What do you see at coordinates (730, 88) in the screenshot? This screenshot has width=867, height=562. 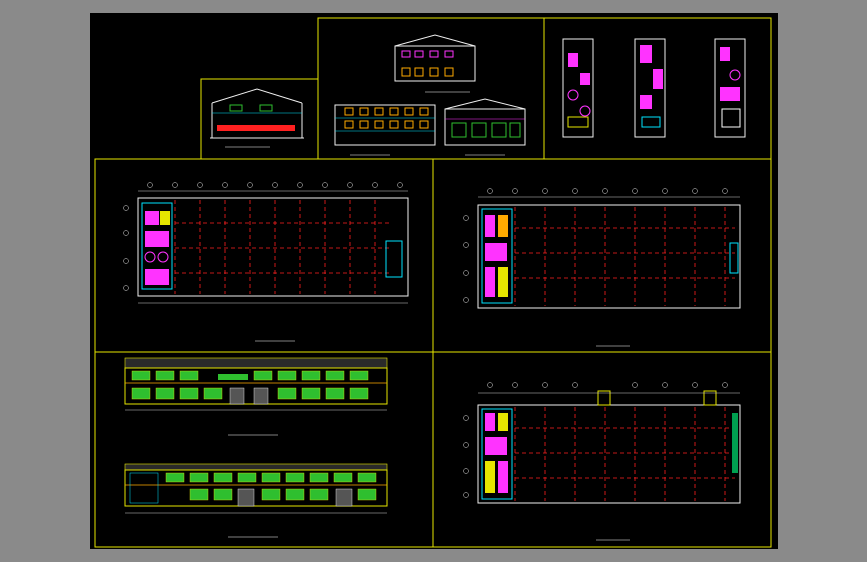 I see `stair-detail-c` at bounding box center [730, 88].